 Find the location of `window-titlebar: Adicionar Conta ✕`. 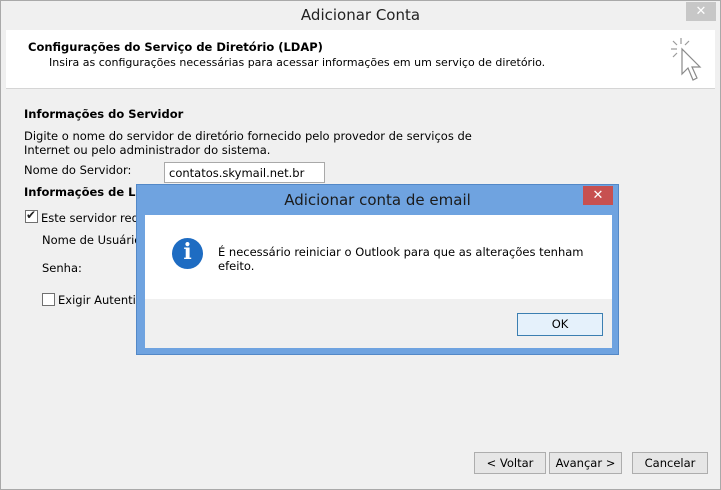

window-titlebar: Adicionar Conta ✕ is located at coordinates (360, 15).